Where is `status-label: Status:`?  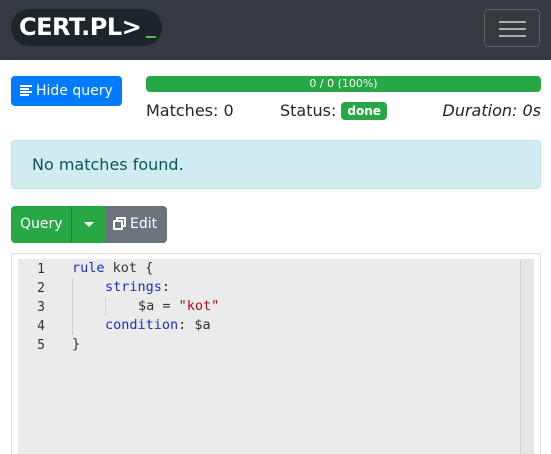 status-label: Status: is located at coordinates (308, 110).